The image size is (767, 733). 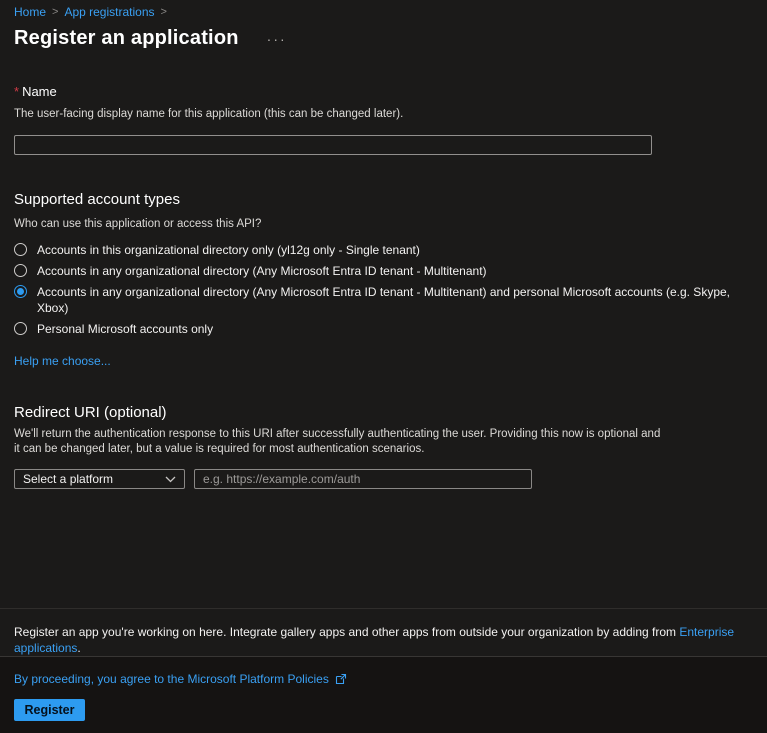 I want to click on redirect-uri-title: Redirect URI (optional), so click(x=90, y=412).